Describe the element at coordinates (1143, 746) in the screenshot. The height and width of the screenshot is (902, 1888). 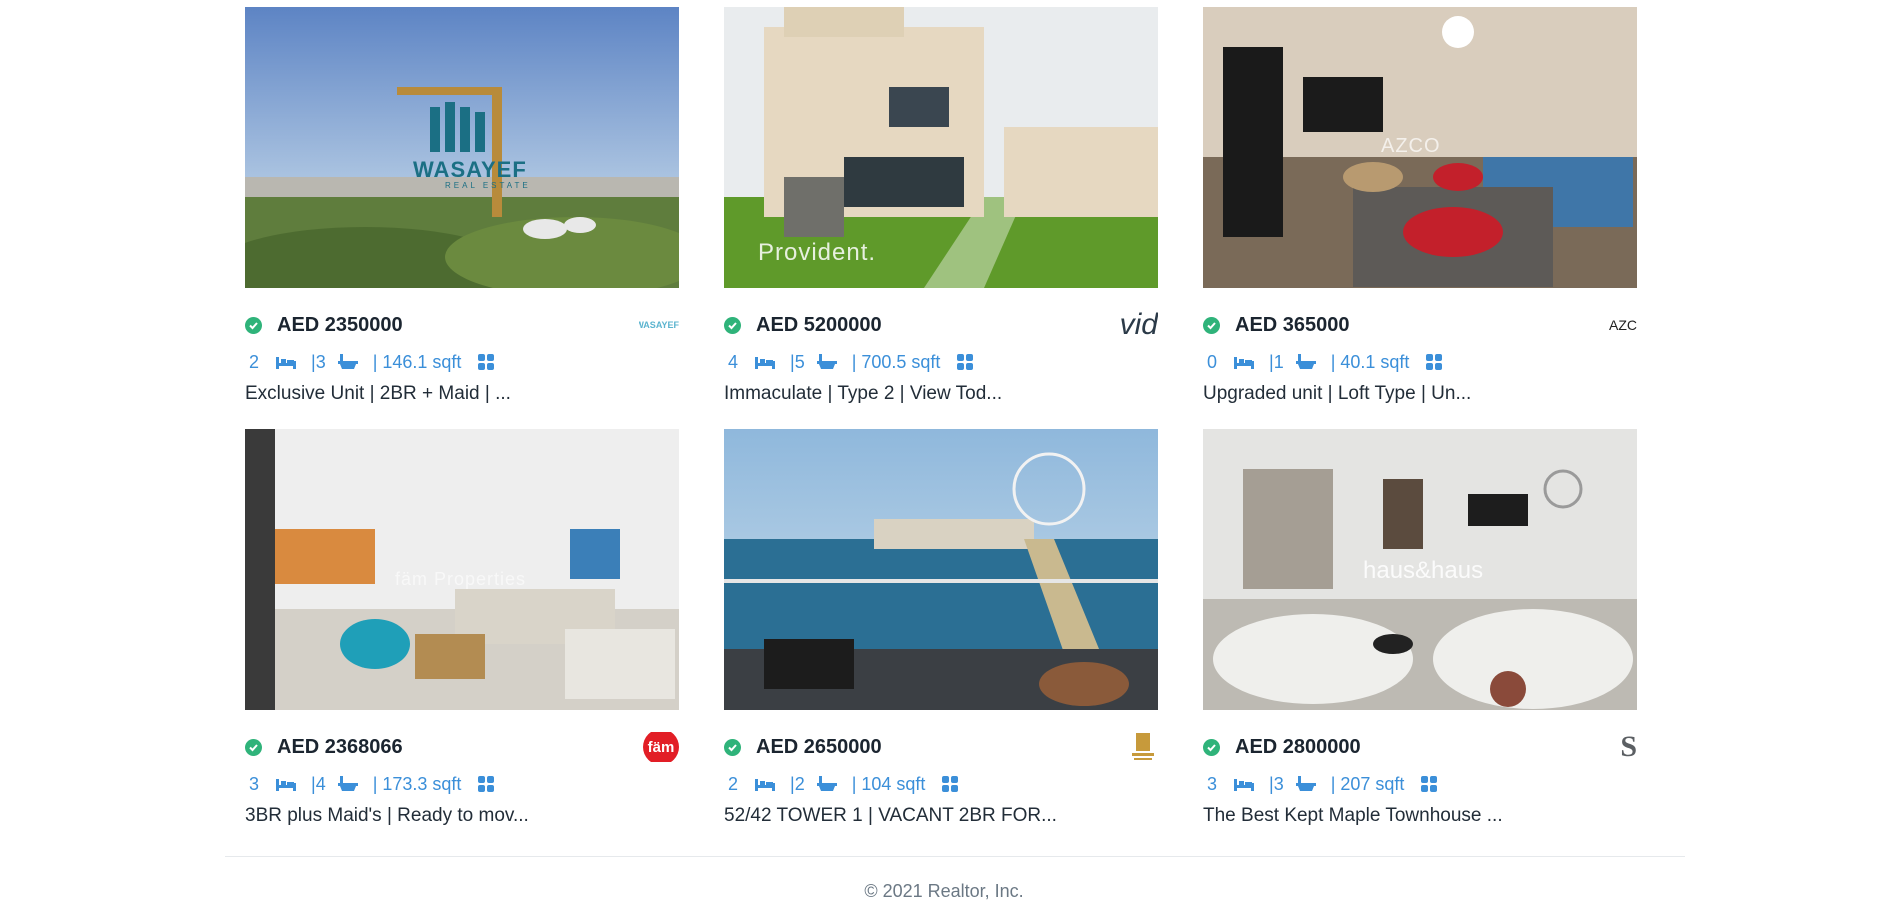
I see `agency-crest-icon` at that location.